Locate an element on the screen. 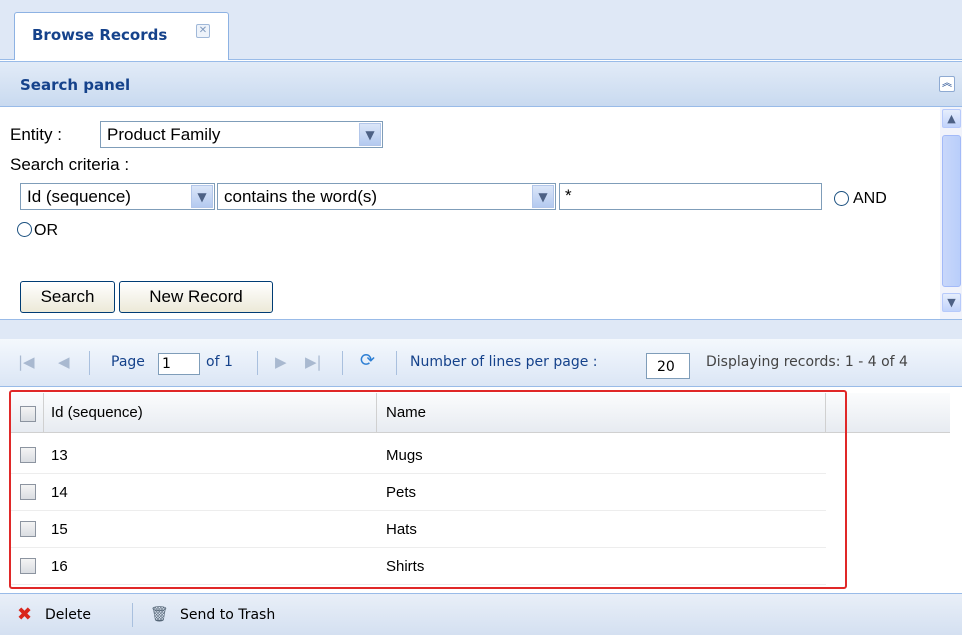 This screenshot has height=635, width=962. refresh-icon: ⟳ is located at coordinates (367, 360).